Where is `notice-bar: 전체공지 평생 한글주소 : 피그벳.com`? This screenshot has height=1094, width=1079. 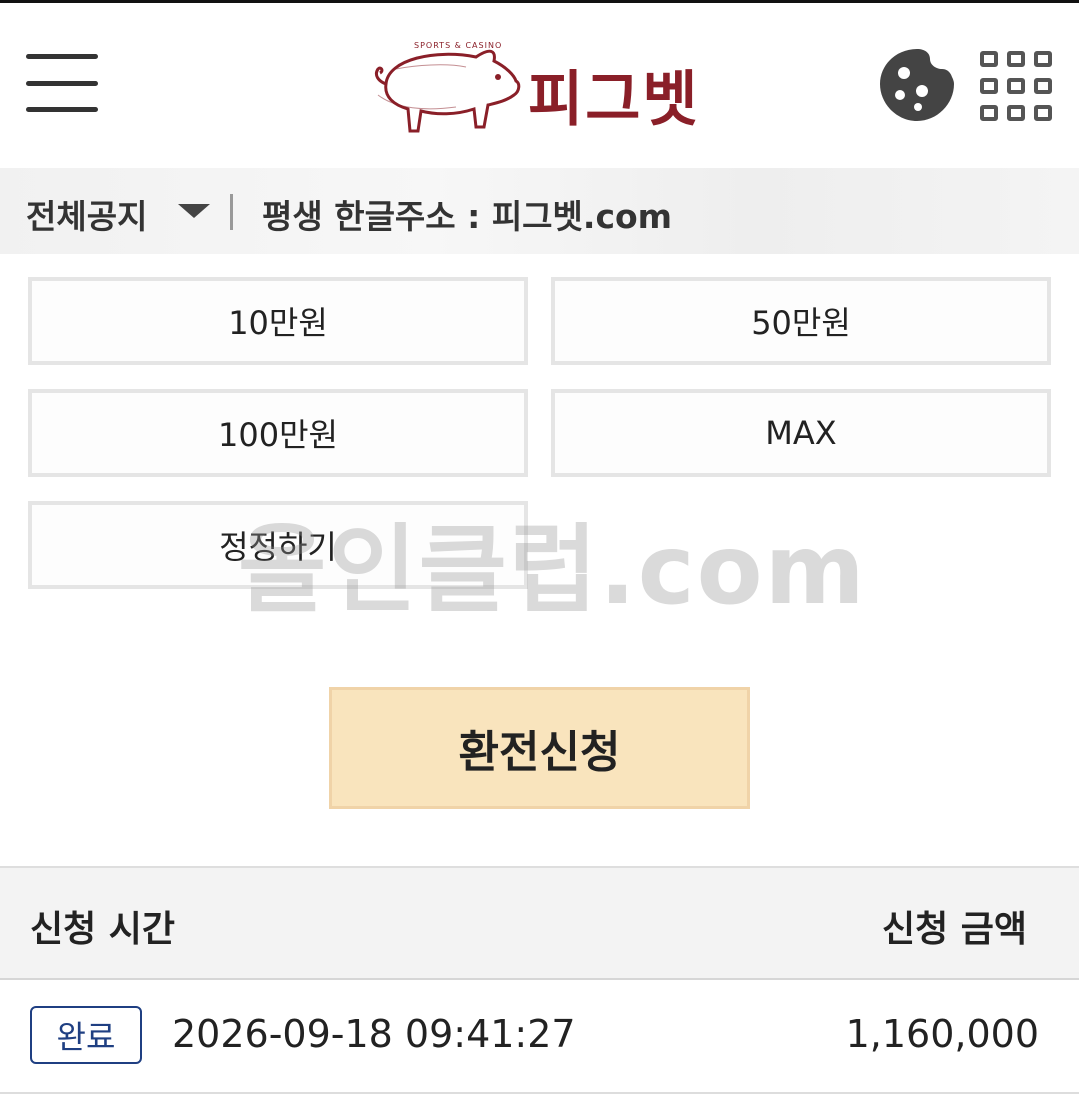 notice-bar: 전체공지 평생 한글주소 : 피그벳.com is located at coordinates (539, 211).